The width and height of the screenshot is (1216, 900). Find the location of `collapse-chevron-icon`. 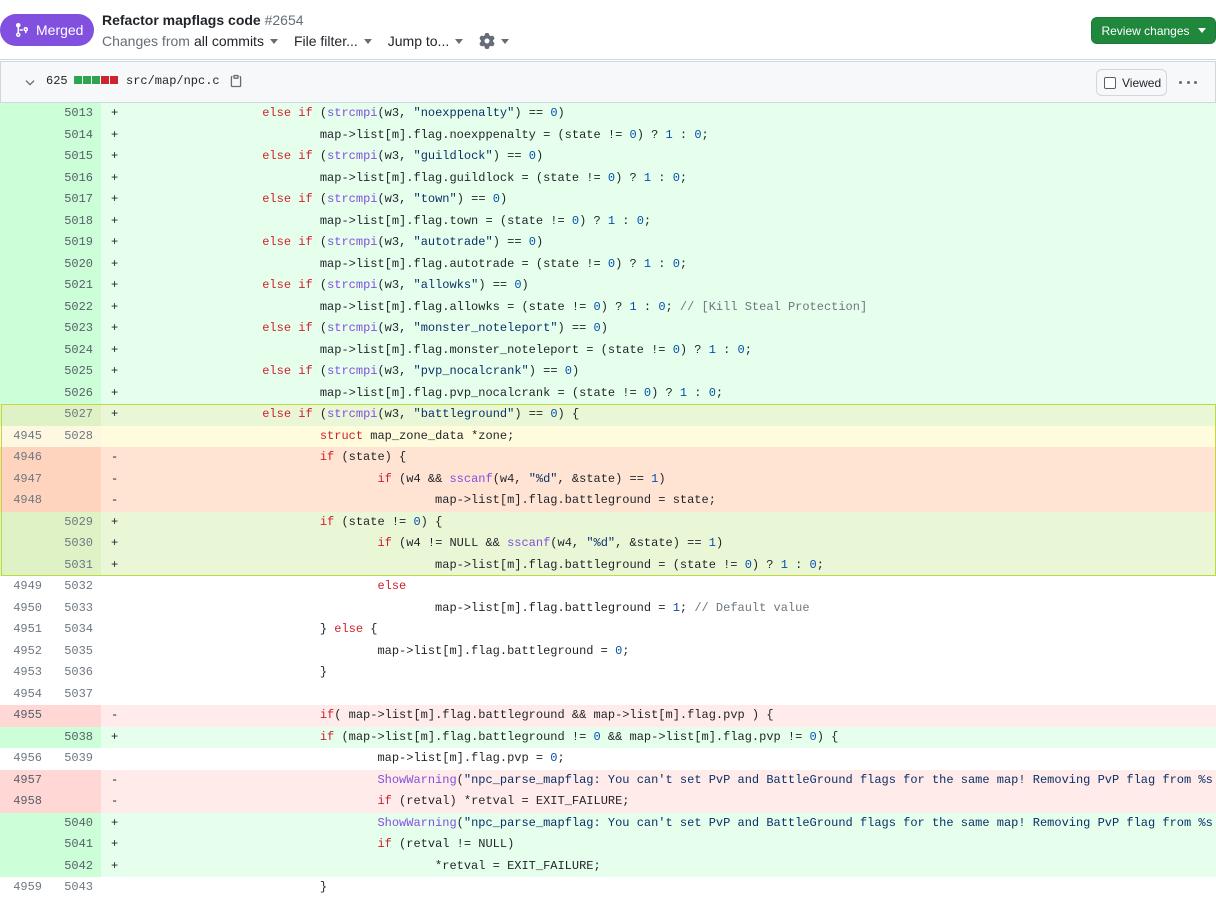

collapse-chevron-icon is located at coordinates (30, 82).